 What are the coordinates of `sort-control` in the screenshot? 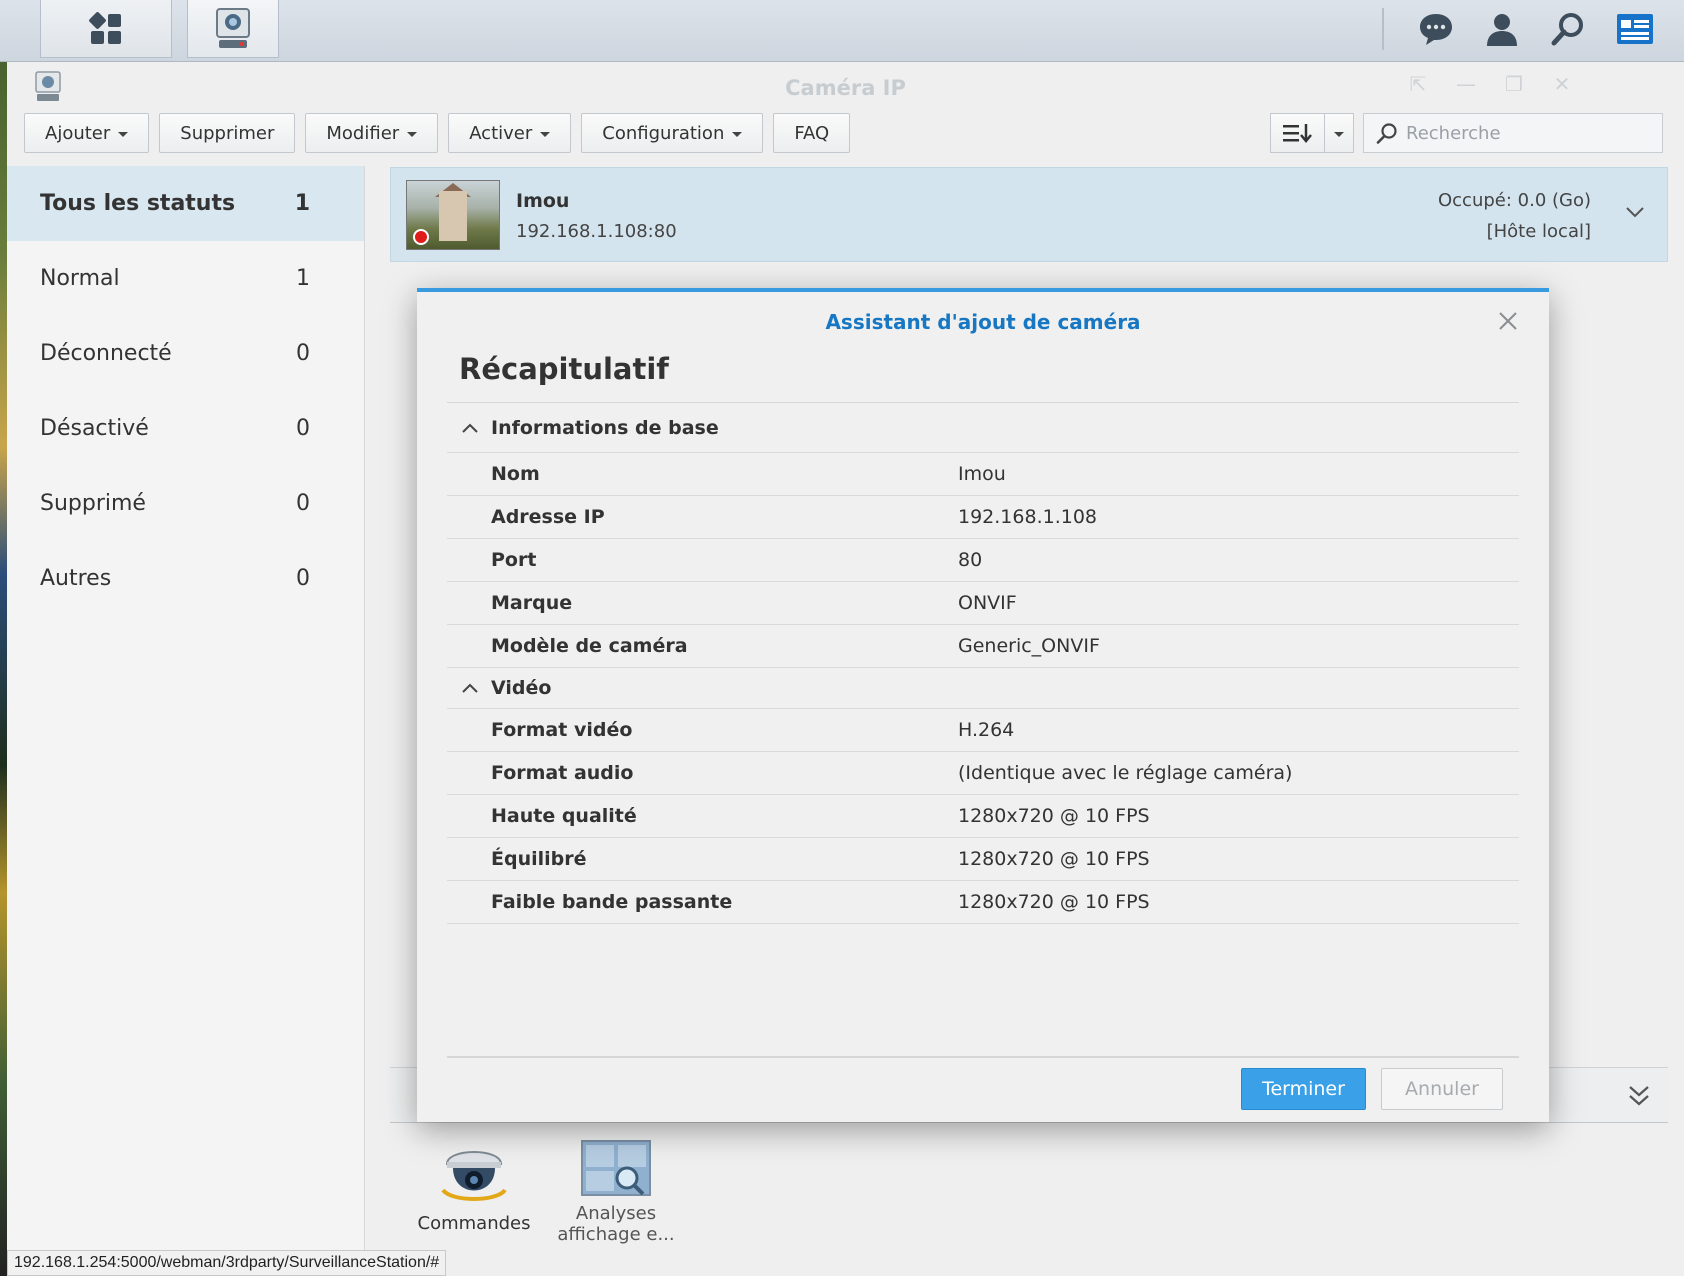 It's located at (1312, 133).